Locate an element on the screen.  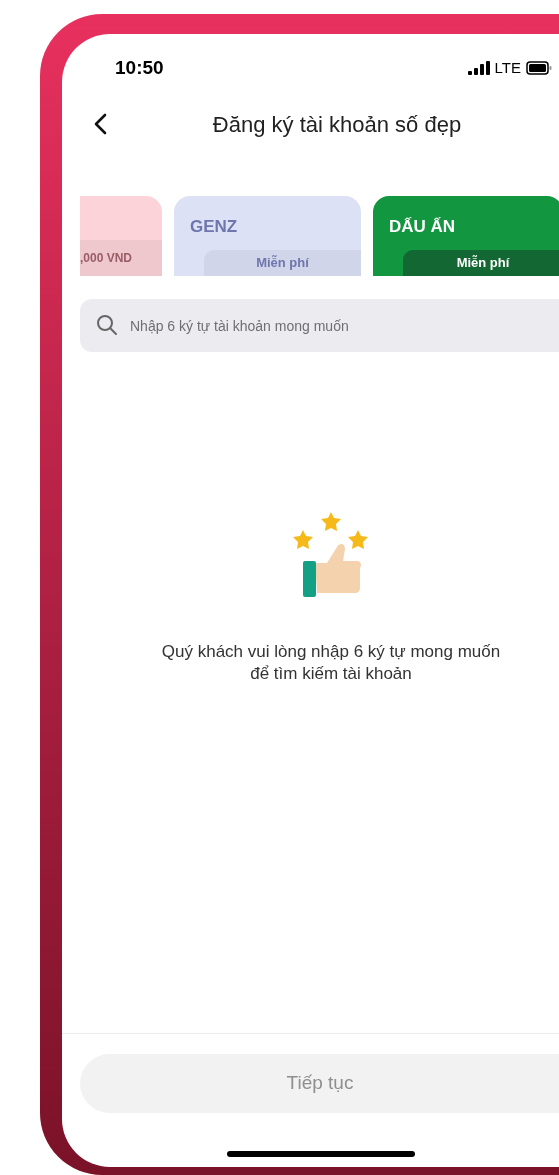
search-icon is located at coordinates (107, 325).